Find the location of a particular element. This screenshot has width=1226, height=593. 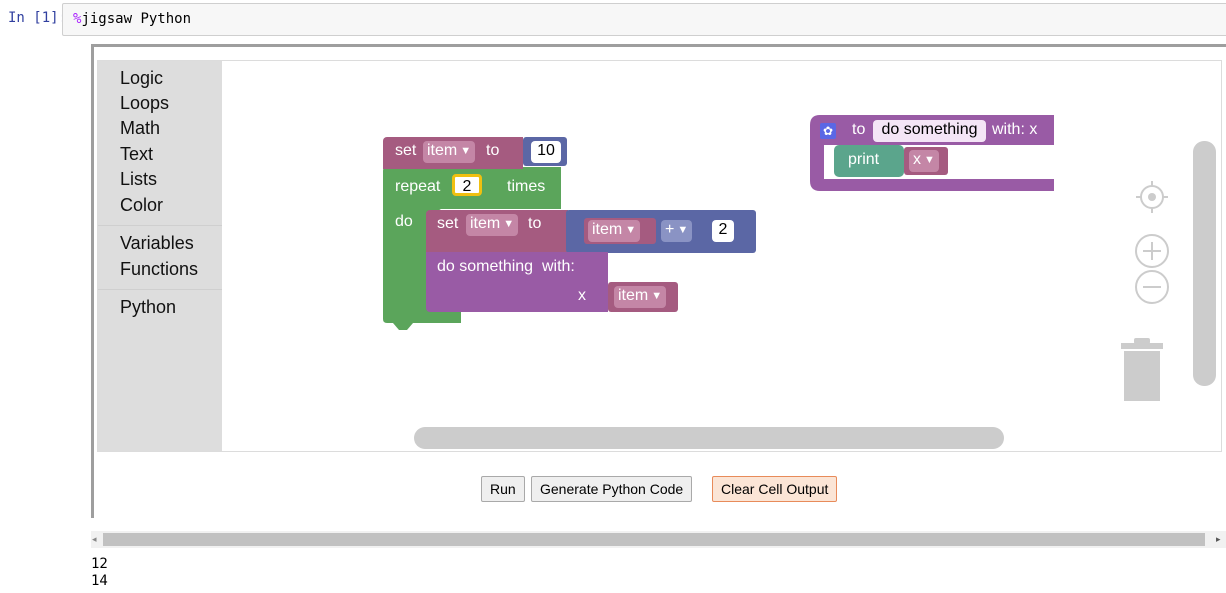

number-field: 10 is located at coordinates (546, 152).